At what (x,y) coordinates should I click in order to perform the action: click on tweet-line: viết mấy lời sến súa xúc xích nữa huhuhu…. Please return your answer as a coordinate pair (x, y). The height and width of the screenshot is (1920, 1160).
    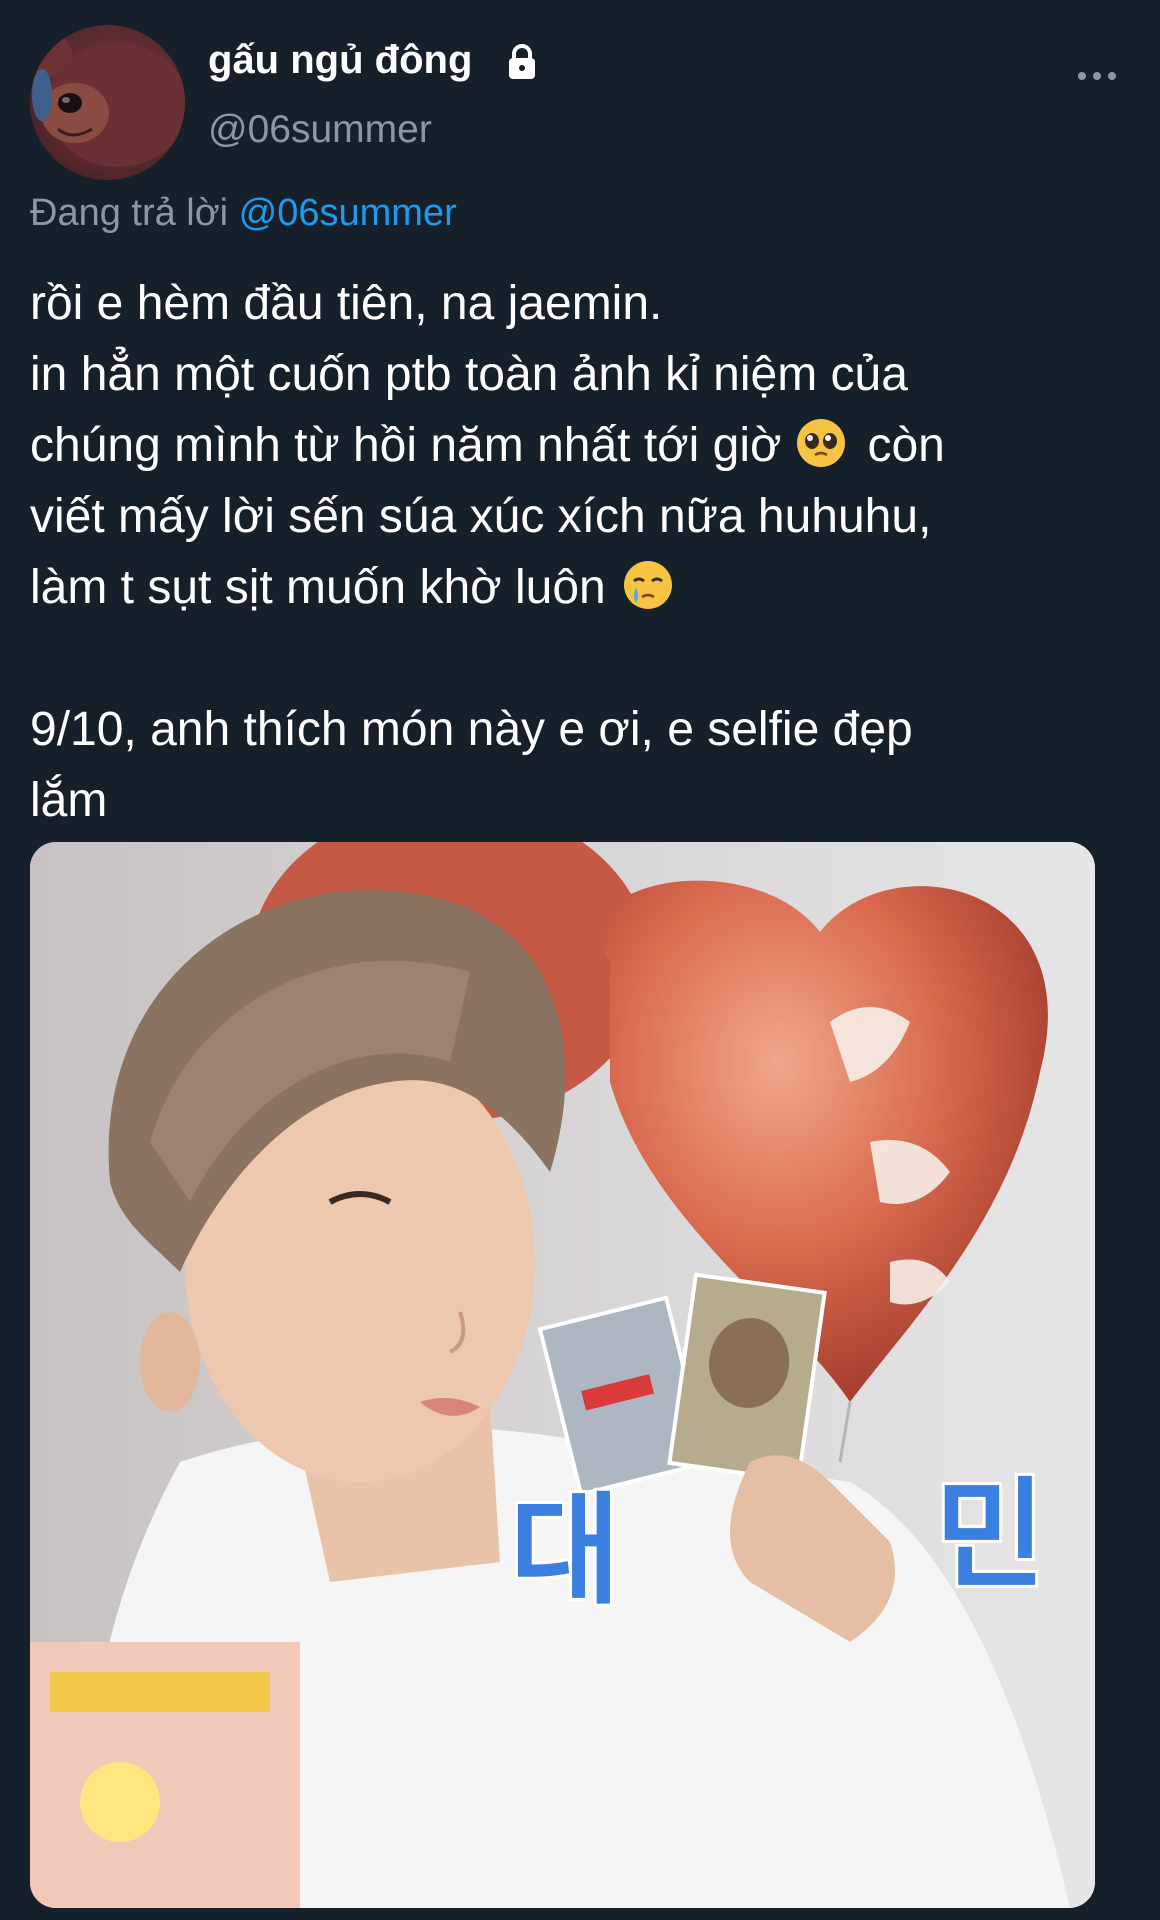
    Looking at the image, I should click on (481, 516).